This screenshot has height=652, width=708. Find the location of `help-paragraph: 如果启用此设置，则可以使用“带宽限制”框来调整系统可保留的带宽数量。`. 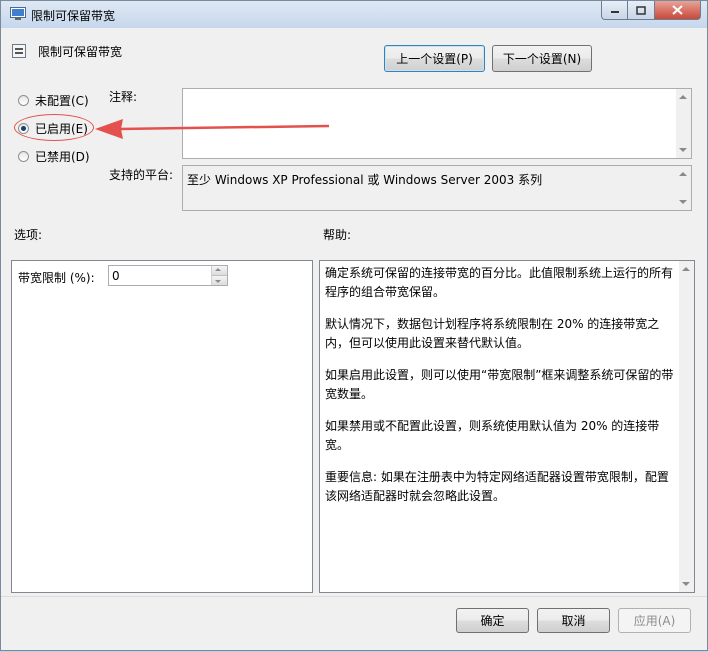

help-paragraph: 如果启用此设置，则可以使用“带宽限制”框来调整系统可保留的带宽数量。 is located at coordinates (499, 384).